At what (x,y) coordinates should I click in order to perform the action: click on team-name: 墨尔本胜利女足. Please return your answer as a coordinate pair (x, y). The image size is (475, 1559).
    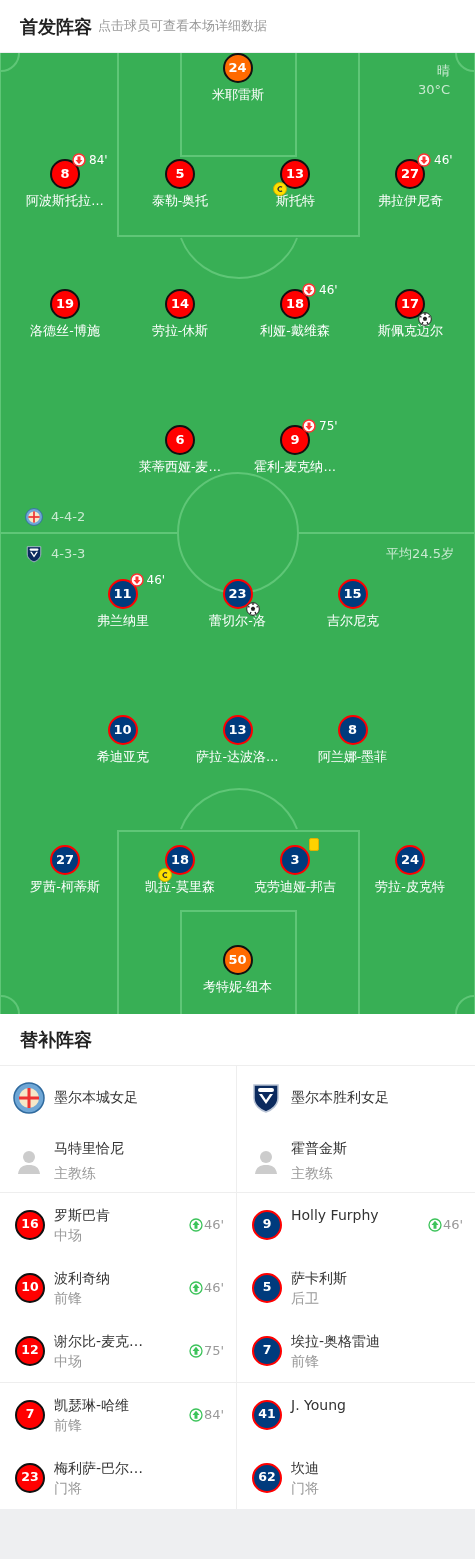
    Looking at the image, I should click on (340, 1097).